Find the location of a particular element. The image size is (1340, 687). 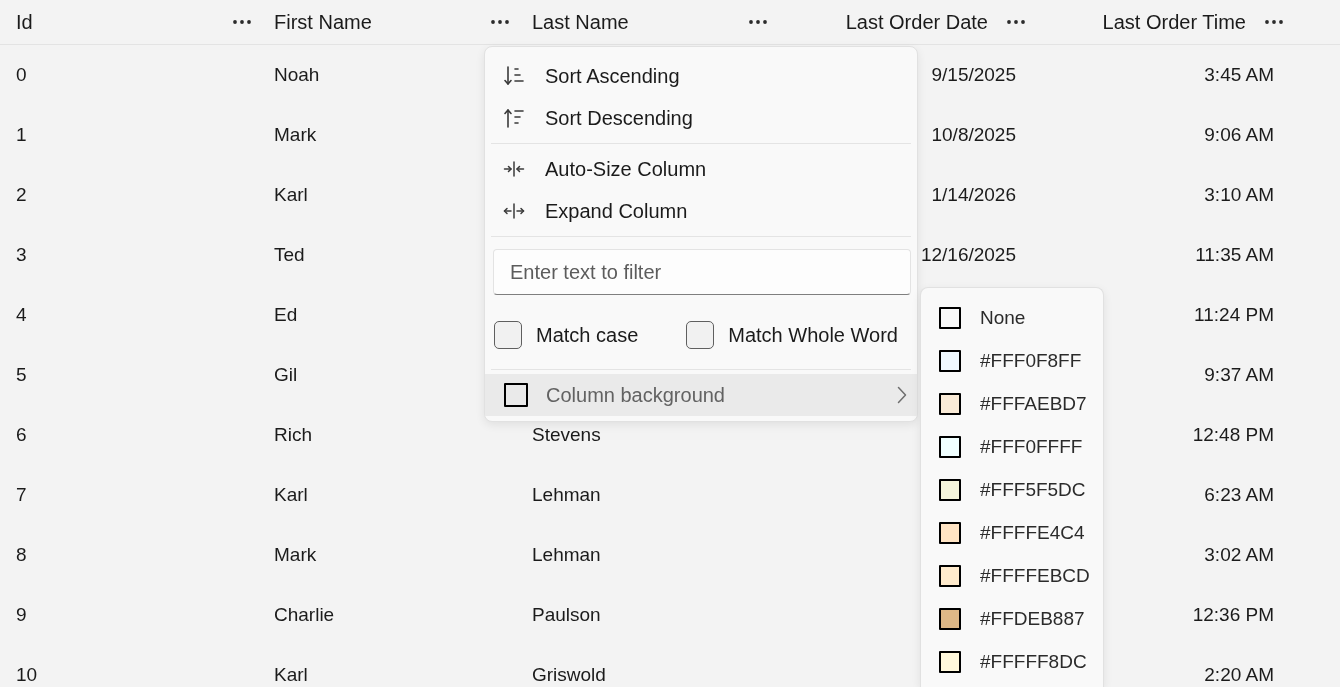

order-time: 12:36 PM is located at coordinates (1233, 615).